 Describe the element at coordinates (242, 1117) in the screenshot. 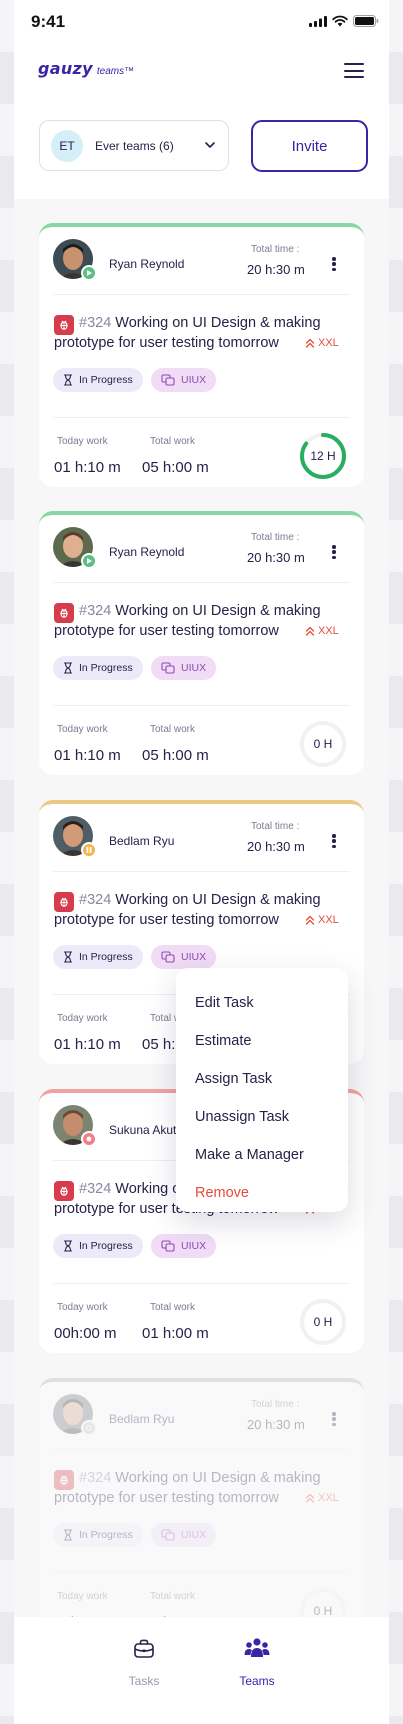

I see `menu-item-unassign-task: Unassign Task` at that location.